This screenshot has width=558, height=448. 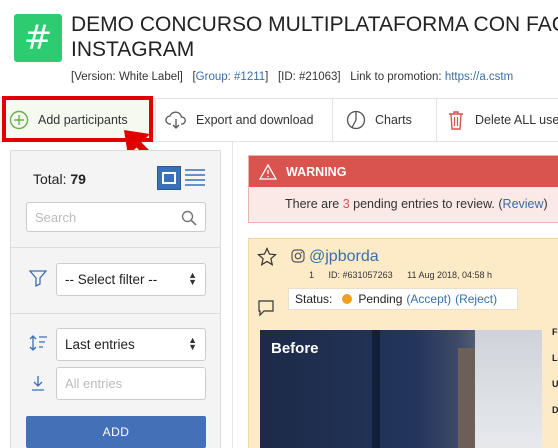 What do you see at coordinates (127, 77) in the screenshot?
I see `version-label: [Version: White Label]` at bounding box center [127, 77].